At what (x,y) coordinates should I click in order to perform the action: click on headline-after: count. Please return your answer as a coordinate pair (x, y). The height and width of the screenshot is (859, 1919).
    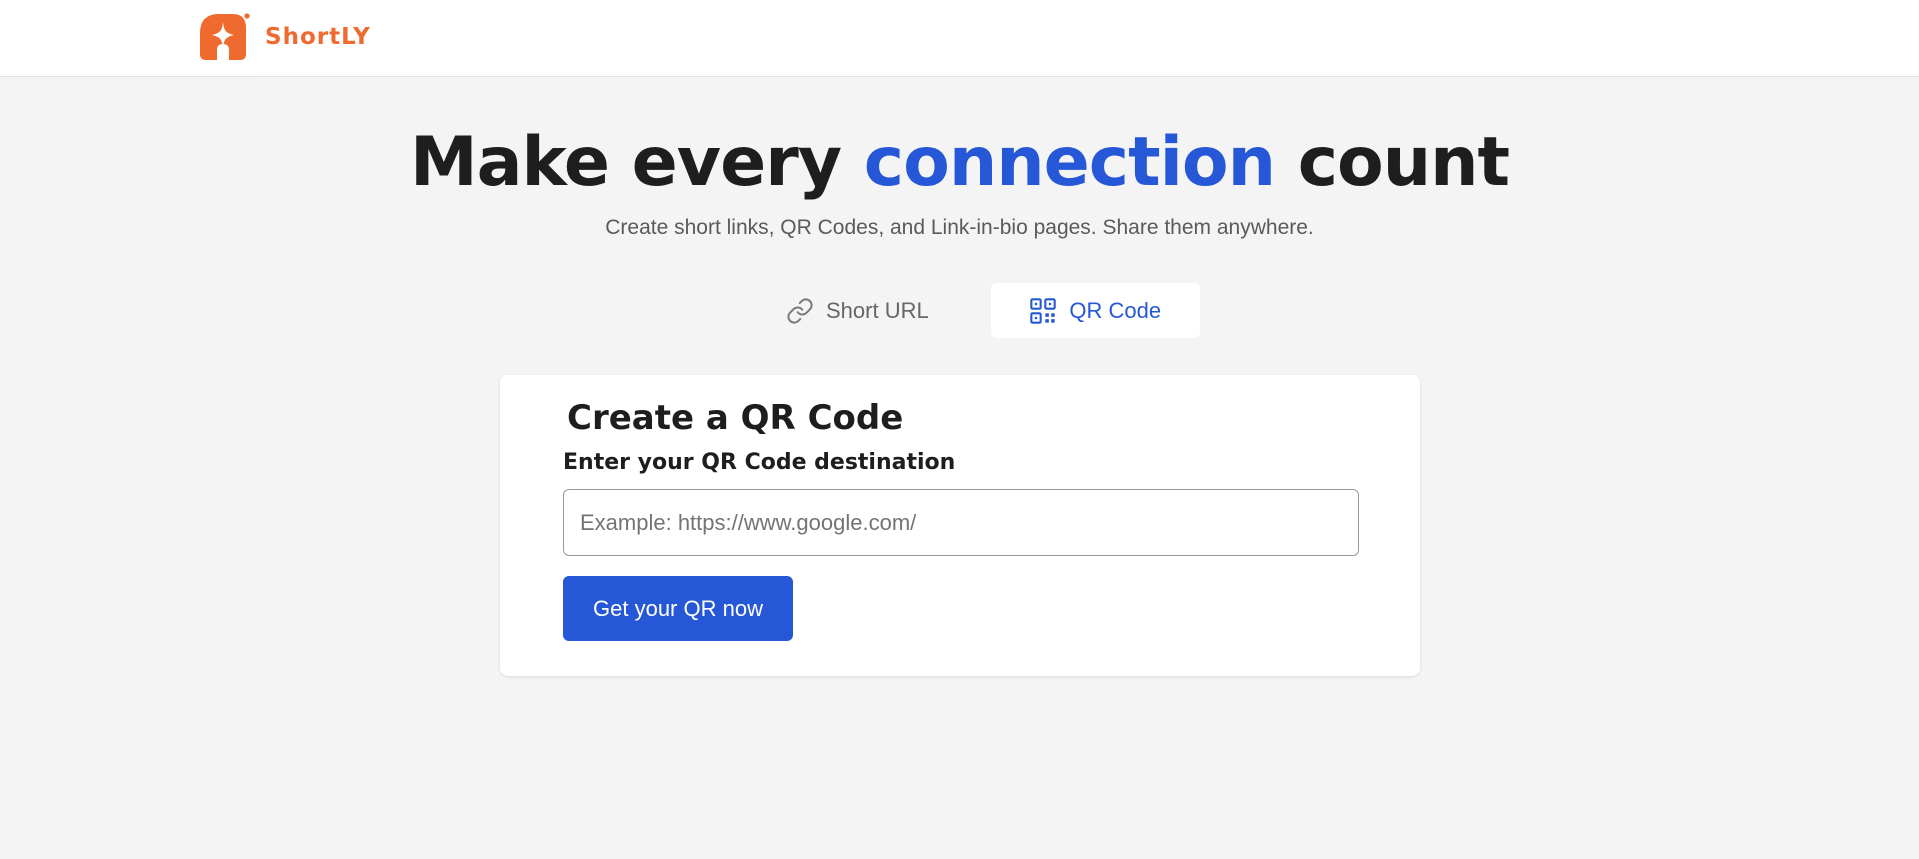
    Looking at the image, I should click on (1403, 162).